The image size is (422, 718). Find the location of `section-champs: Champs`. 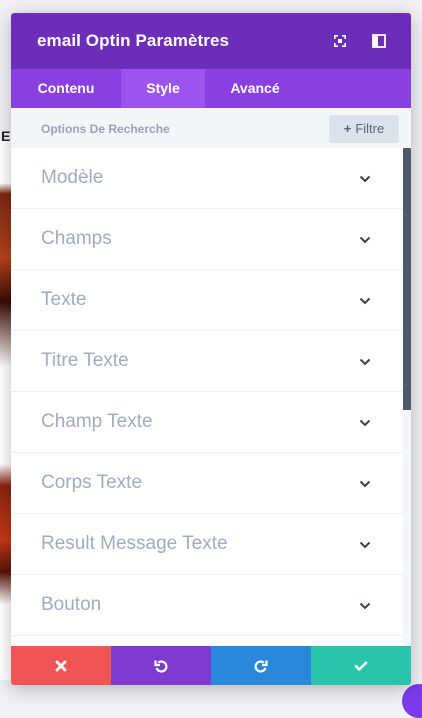

section-champs: Champs is located at coordinates (207, 239).